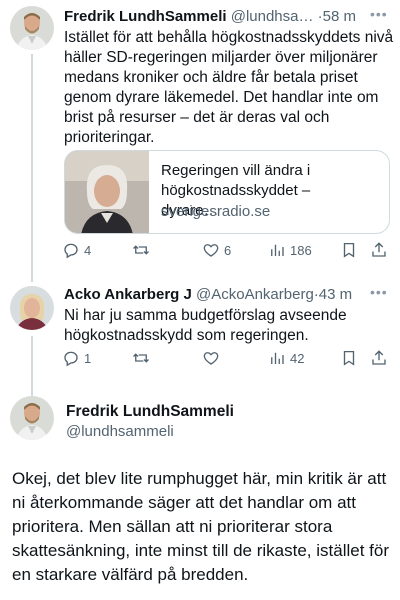 This screenshot has height=600, width=400. I want to click on like-button, so click(211, 358).